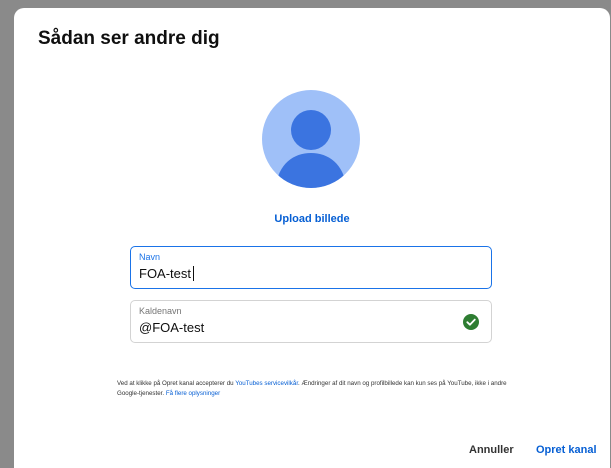 The height and width of the screenshot is (468, 611). What do you see at coordinates (150, 257) in the screenshot?
I see `name-field-label: Navn` at bounding box center [150, 257].